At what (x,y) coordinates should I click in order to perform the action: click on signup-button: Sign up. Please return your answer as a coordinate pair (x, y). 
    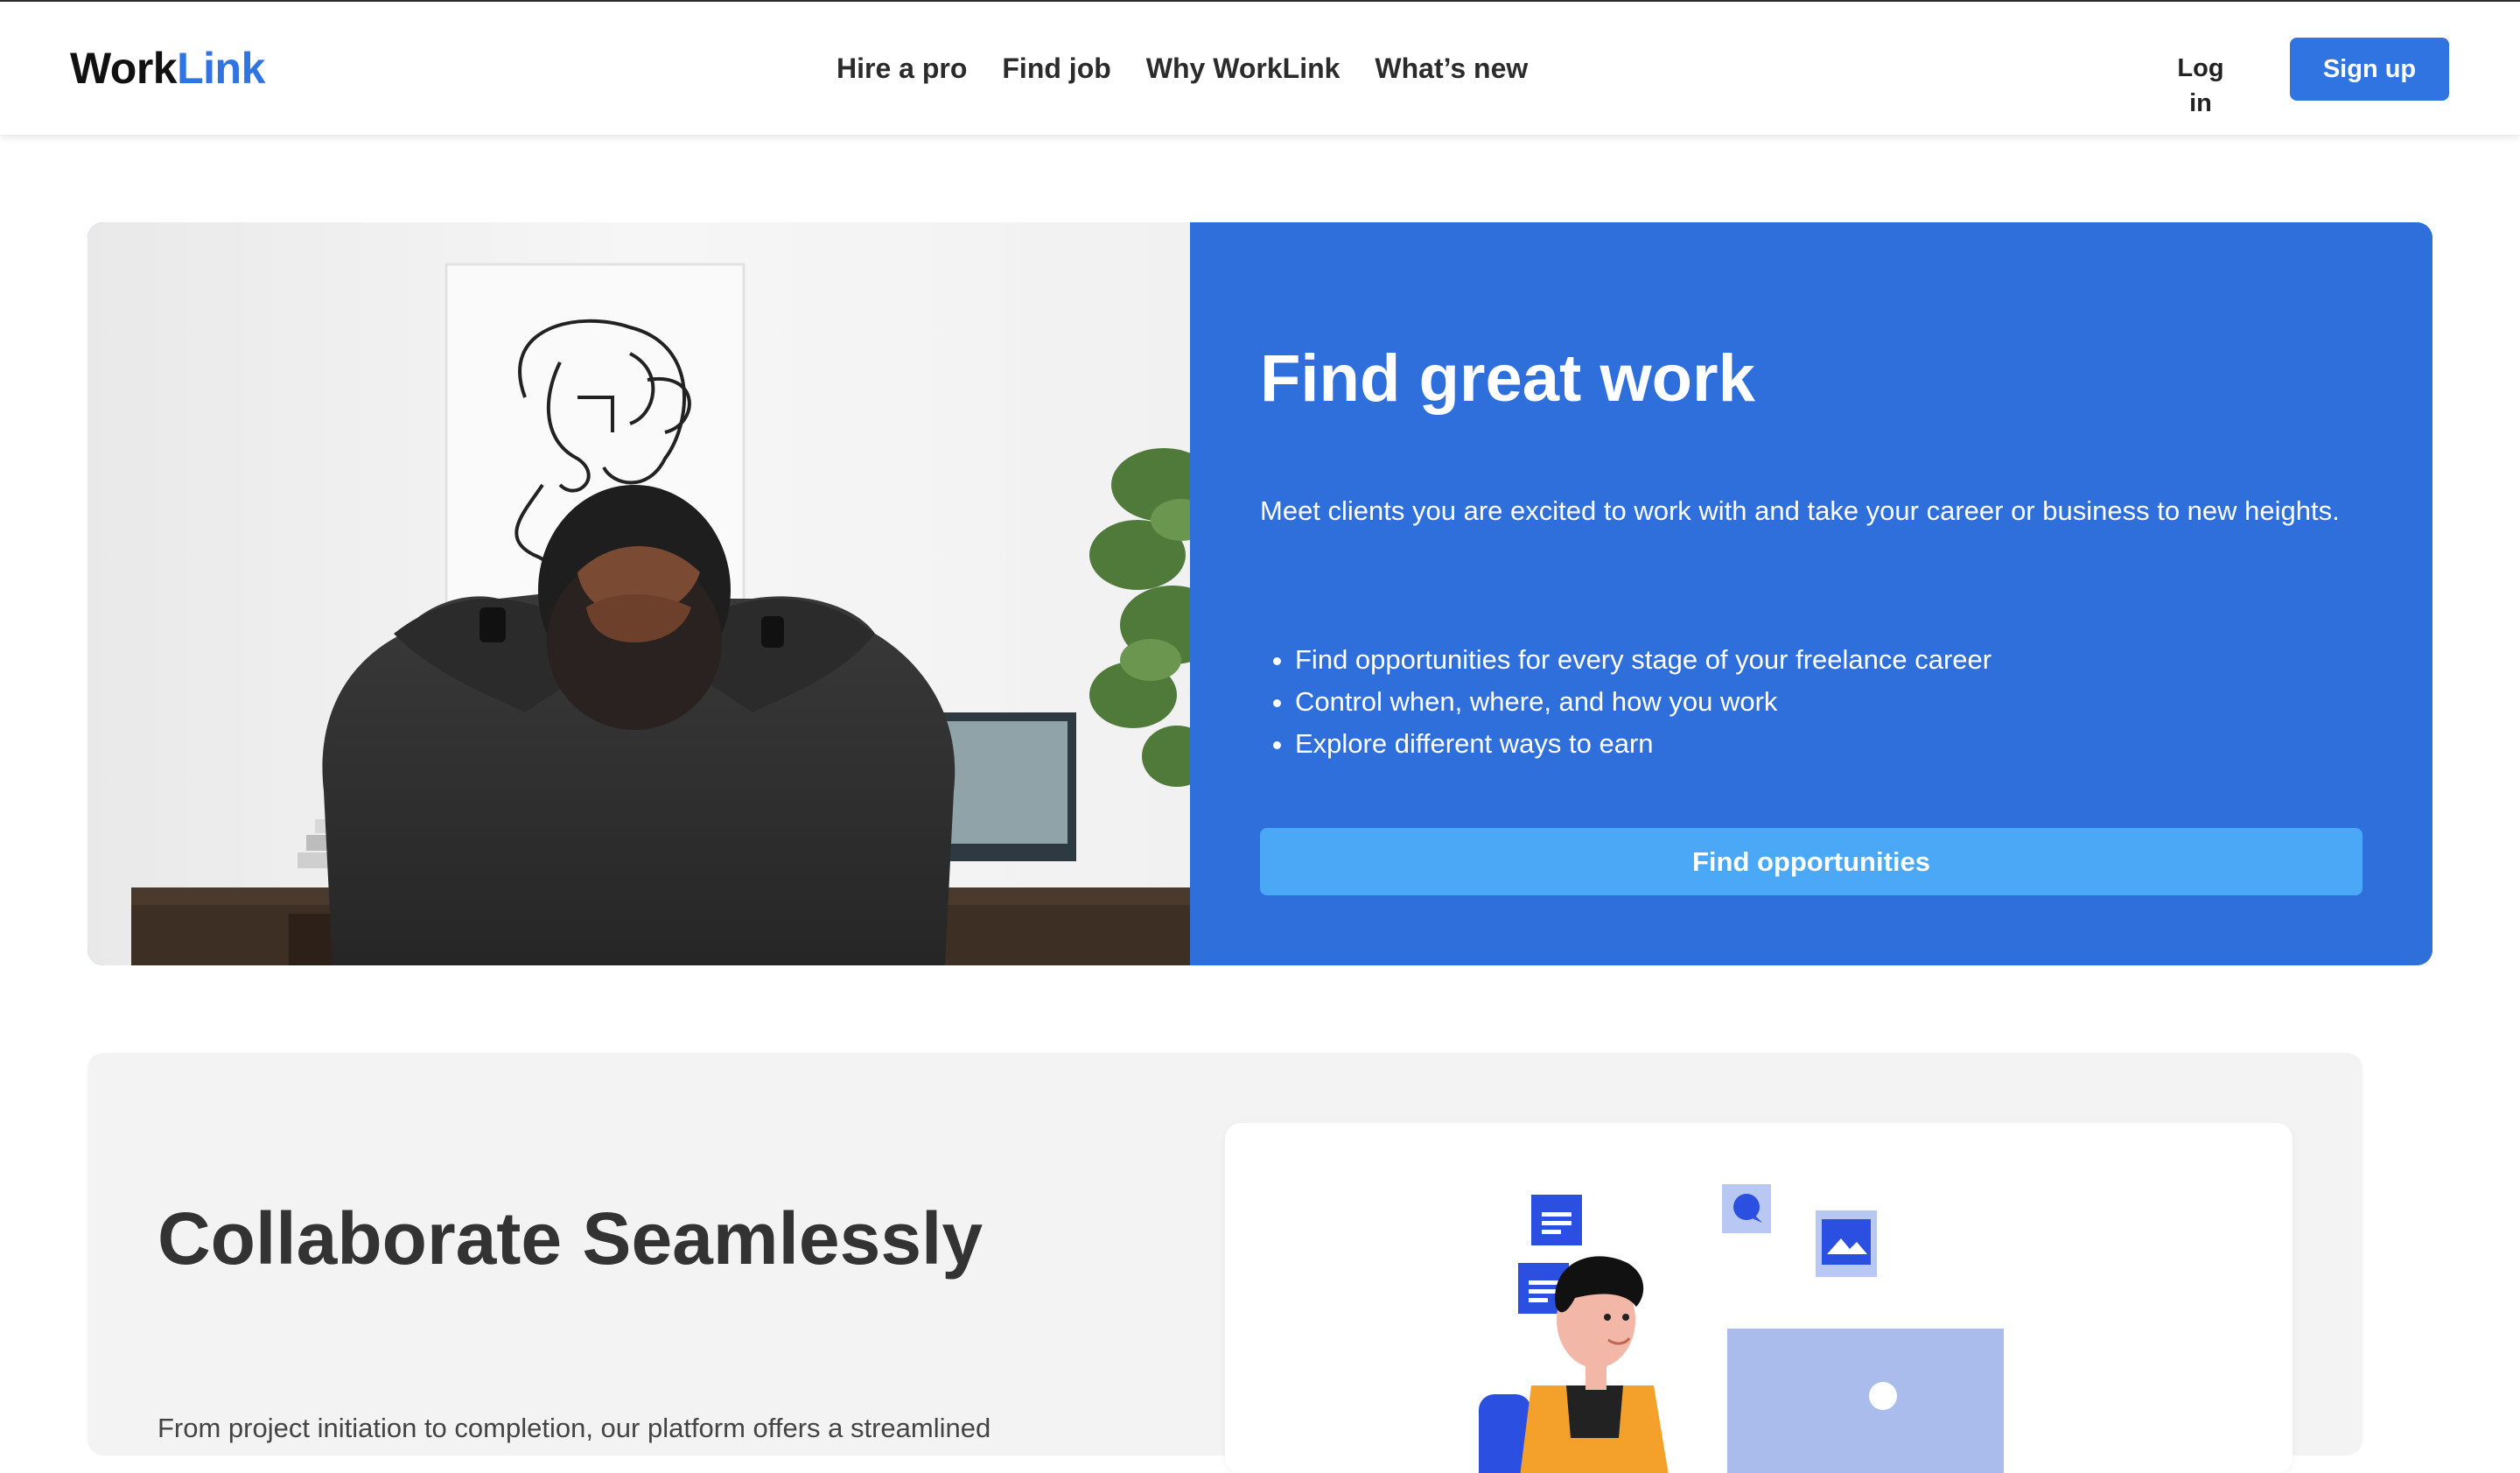
    Looking at the image, I should click on (2369, 69).